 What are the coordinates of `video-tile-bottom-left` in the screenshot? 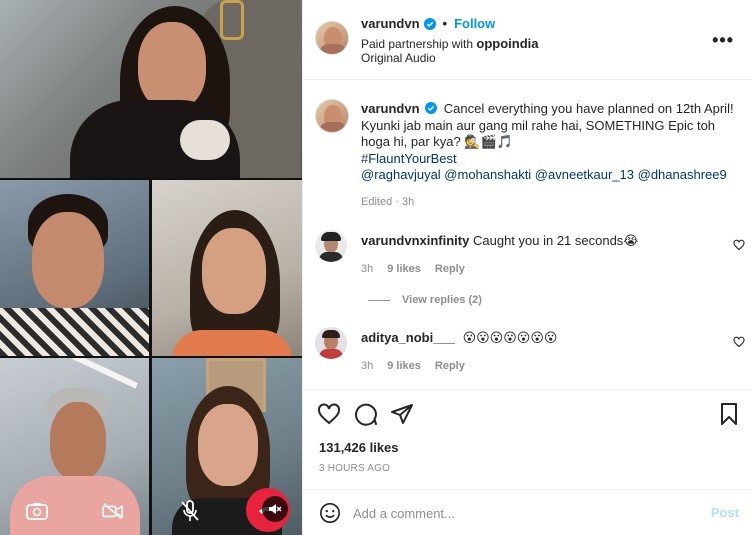 It's located at (74, 446).